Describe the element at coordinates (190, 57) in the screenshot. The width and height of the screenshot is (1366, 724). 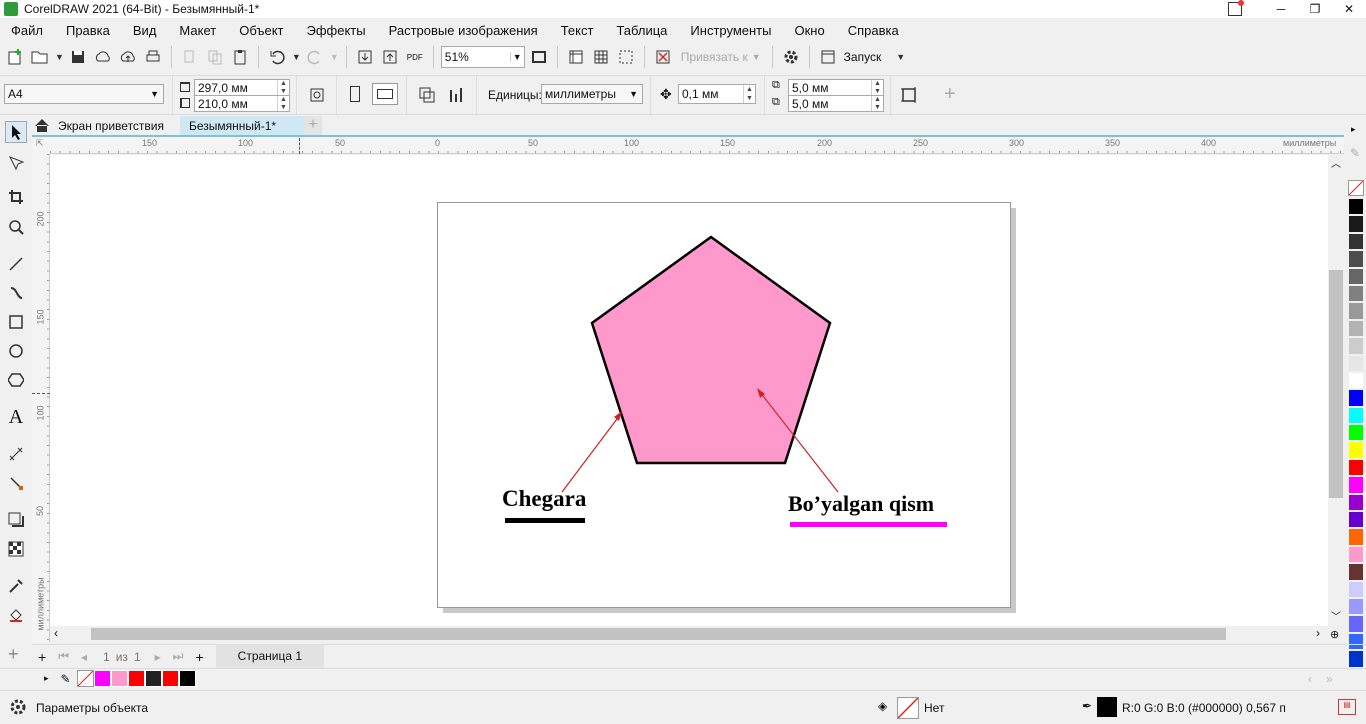
I see `cut-icon` at that location.